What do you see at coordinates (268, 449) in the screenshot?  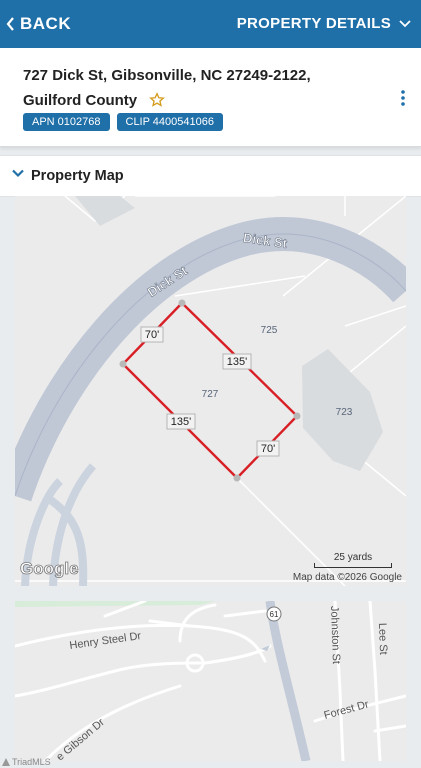 I see `dimension-se: 70'` at bounding box center [268, 449].